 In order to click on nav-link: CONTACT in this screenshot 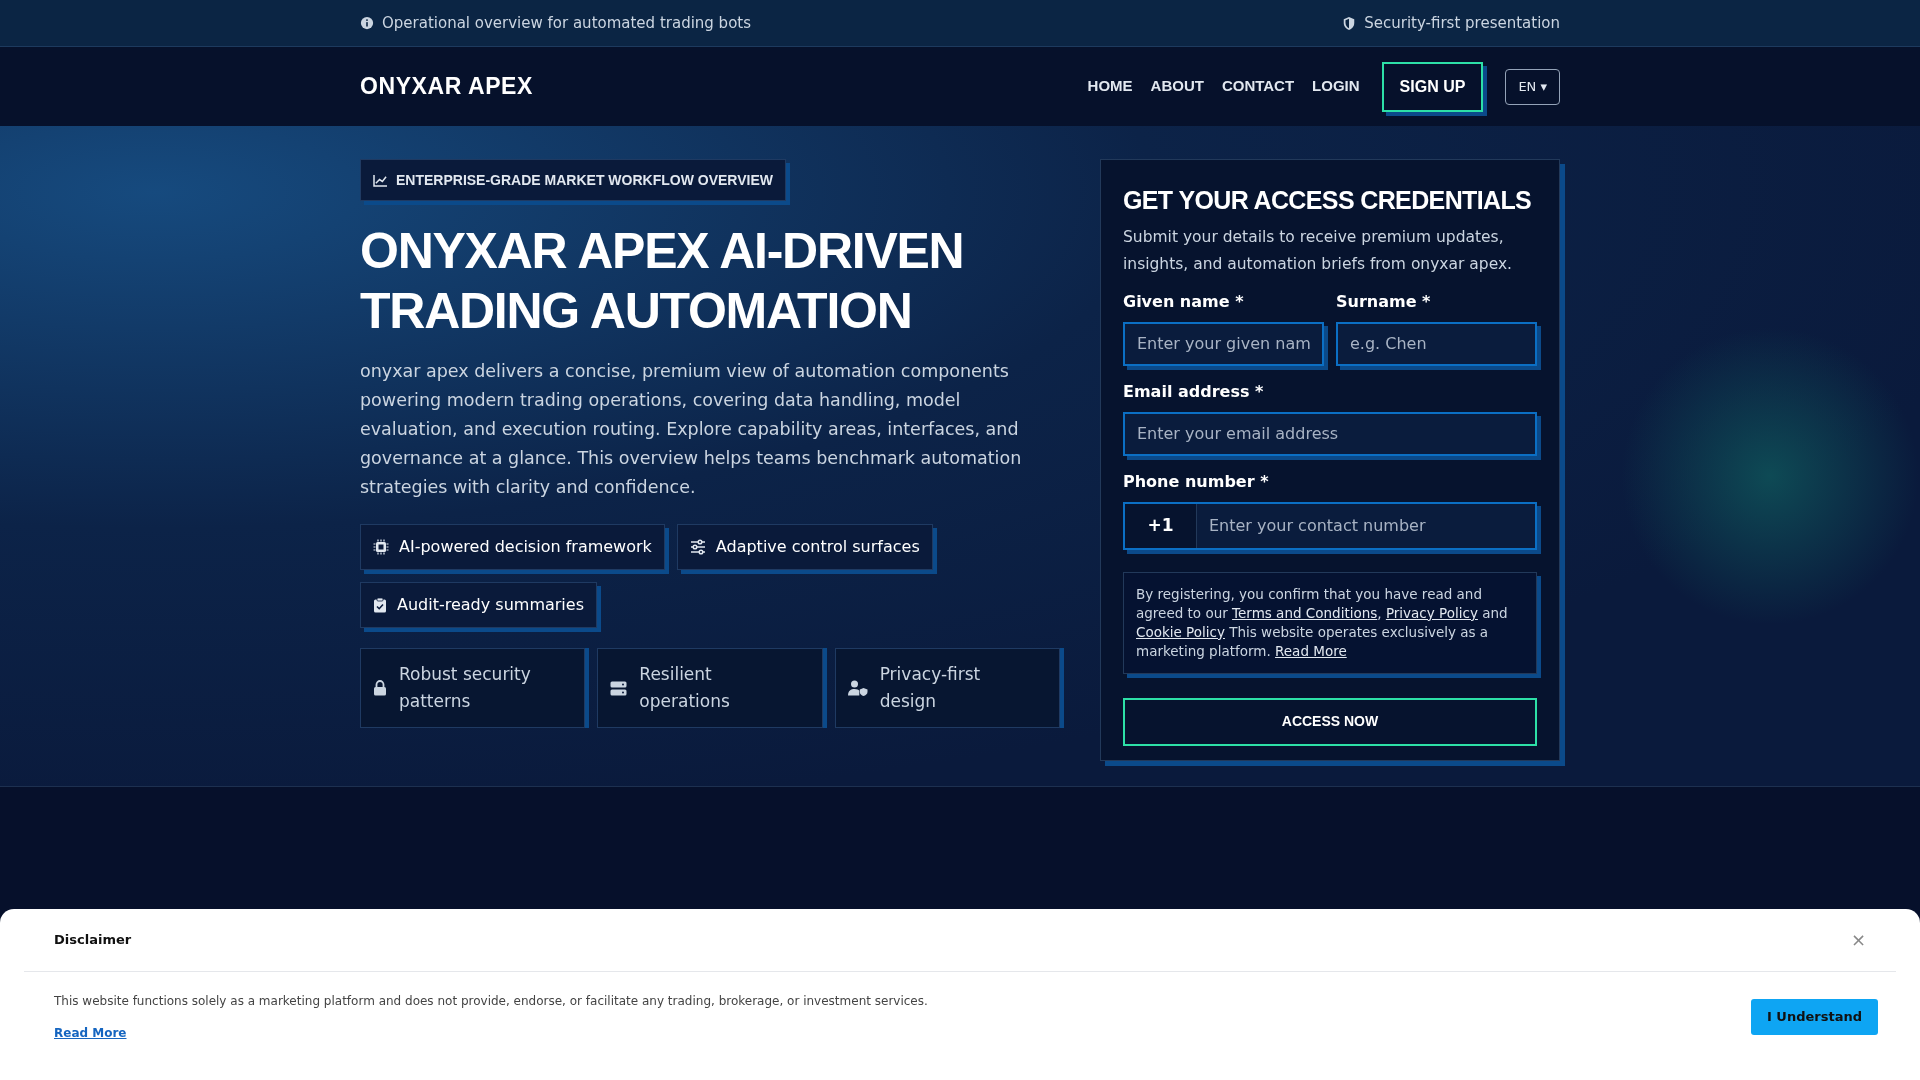, I will do `click(1258, 86)`.